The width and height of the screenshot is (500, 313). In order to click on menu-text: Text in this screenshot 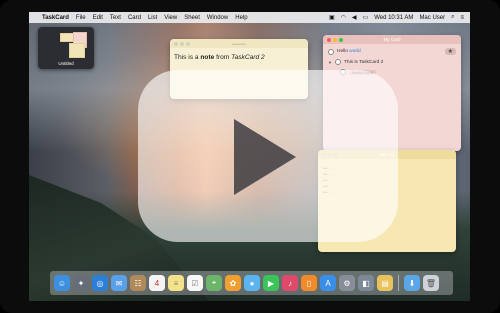, I will do `click(115, 18)`.